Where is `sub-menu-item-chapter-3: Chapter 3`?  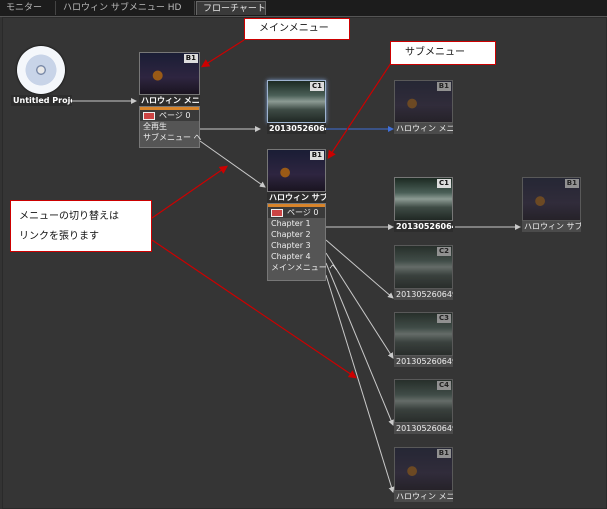
sub-menu-item-chapter-3: Chapter 3 is located at coordinates (296, 245).